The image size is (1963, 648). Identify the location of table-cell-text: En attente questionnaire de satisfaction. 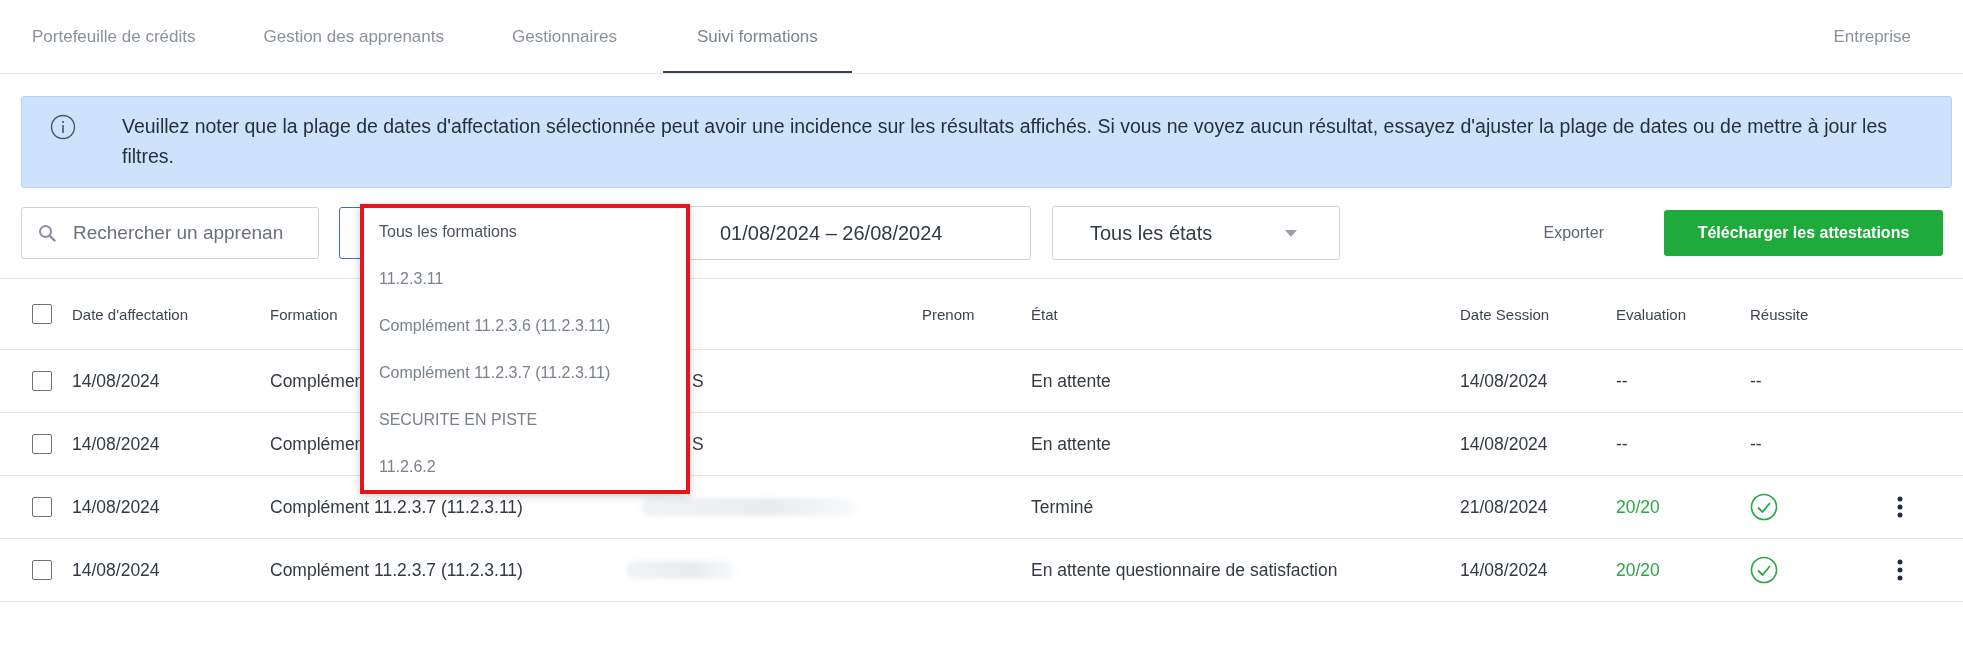
(1185, 570).